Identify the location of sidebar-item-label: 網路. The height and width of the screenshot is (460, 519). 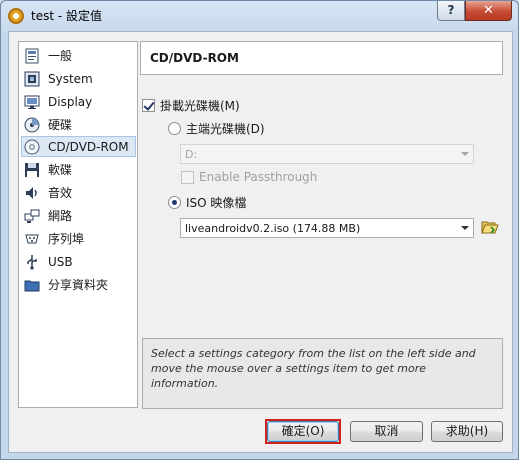
(60, 216).